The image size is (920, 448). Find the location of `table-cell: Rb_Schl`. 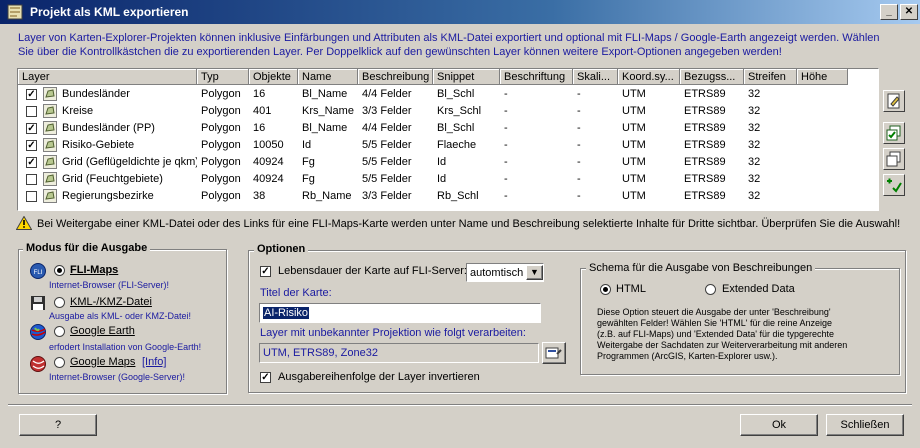

table-cell: Rb_Schl is located at coordinates (458, 196).